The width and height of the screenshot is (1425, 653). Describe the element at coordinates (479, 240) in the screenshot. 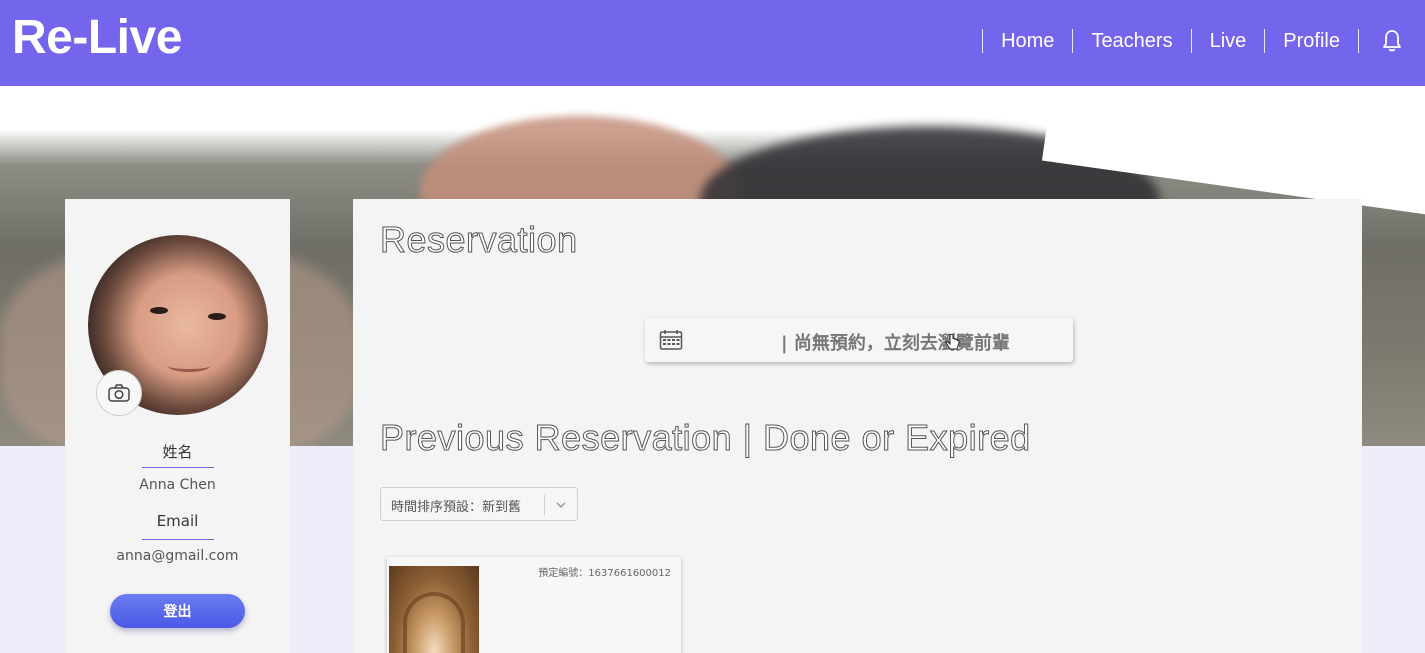

I see `reservation-title: Reservation` at that location.